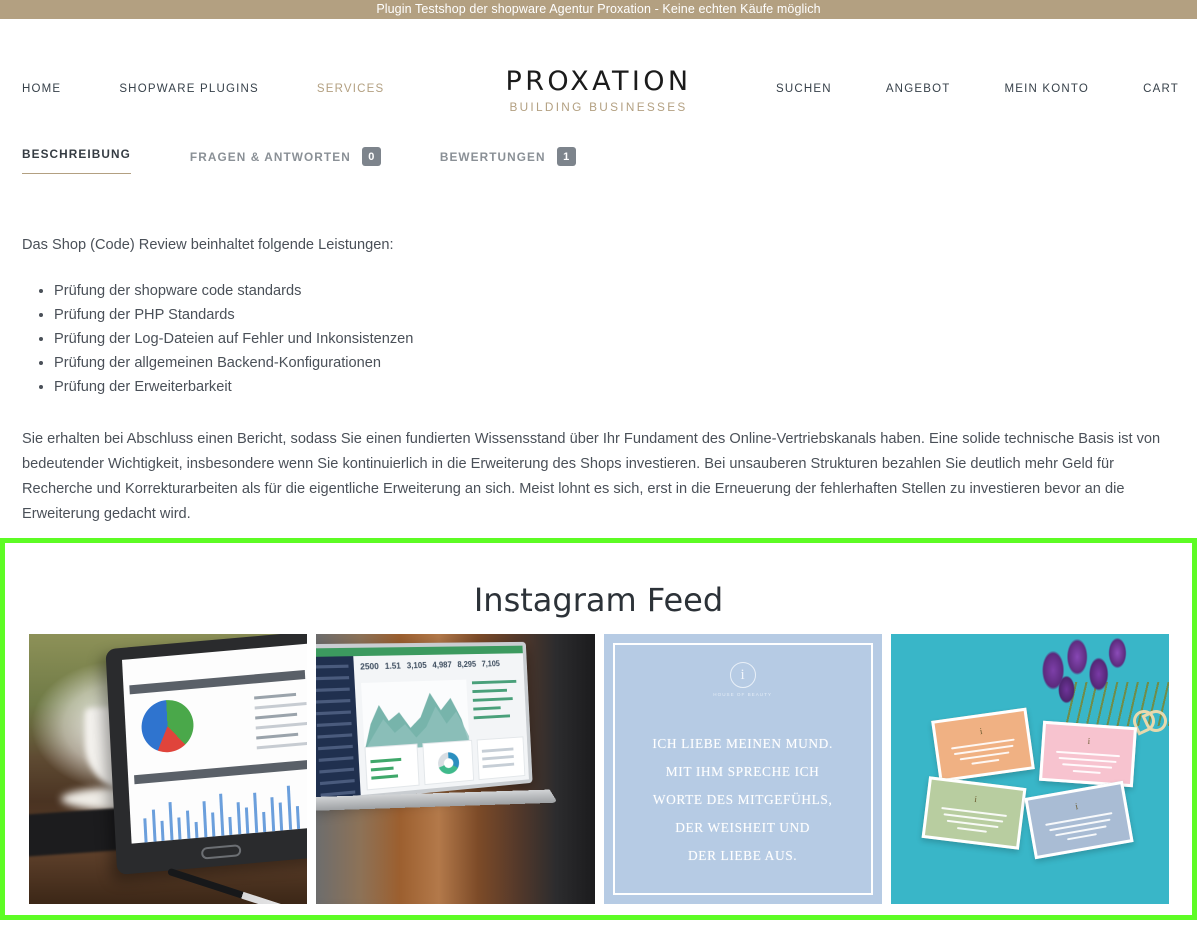 The width and height of the screenshot is (1197, 934). I want to click on instagram-feed-title: Instagram Feed, so click(598, 600).